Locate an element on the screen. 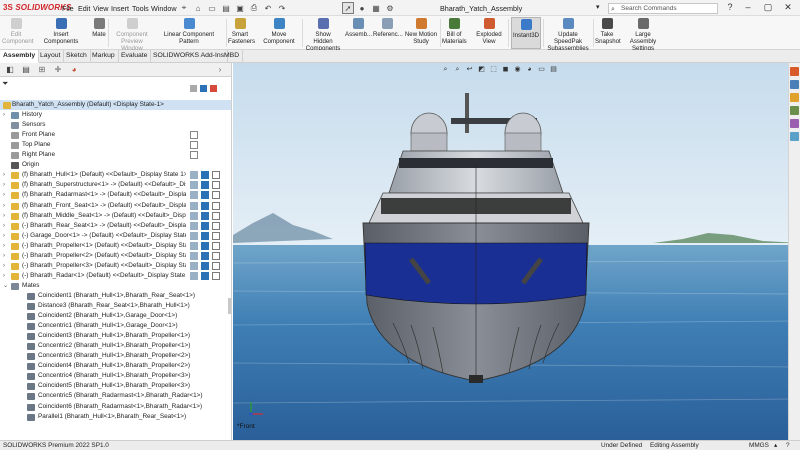 The width and height of the screenshot is (800, 450). close-button: ✕ is located at coordinates (788, 8).